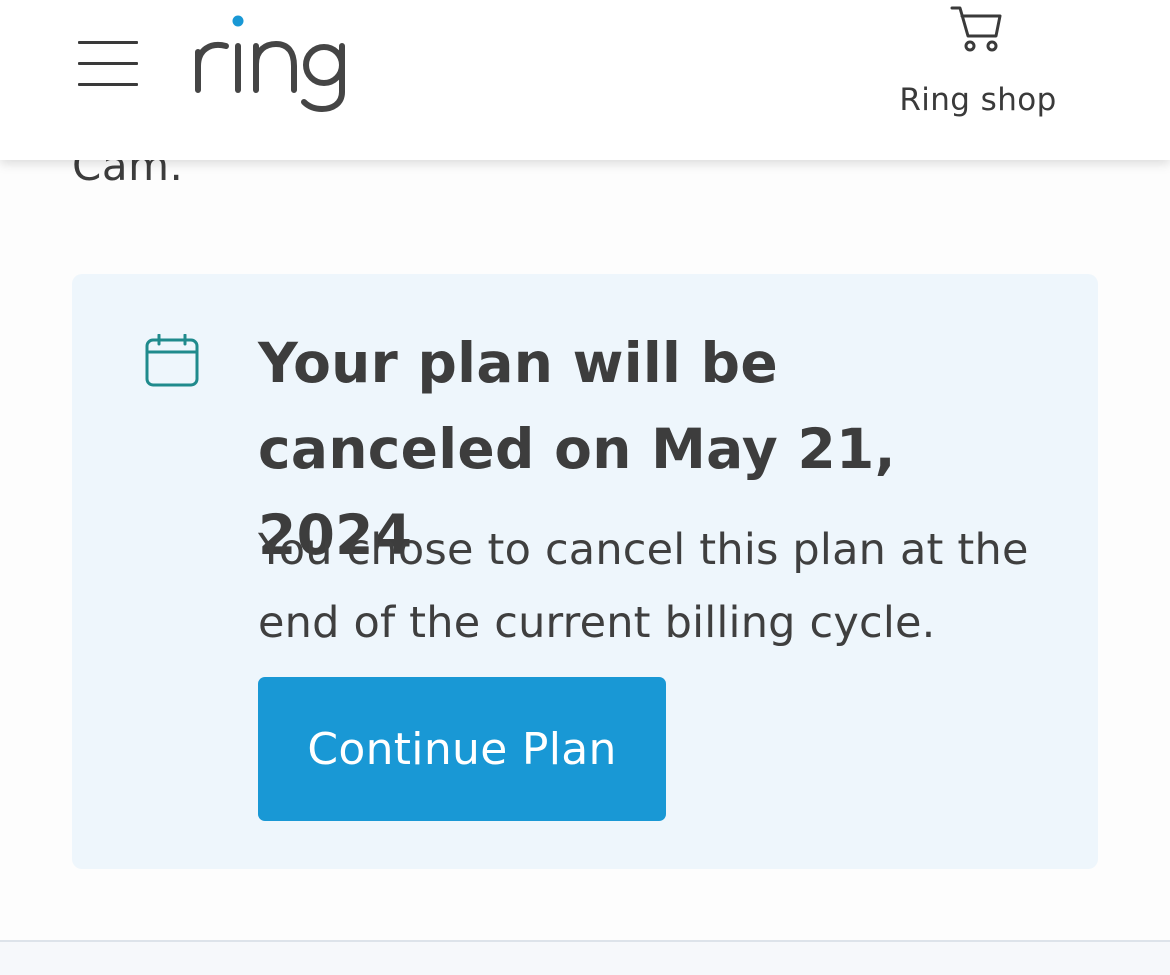 The image size is (1170, 975). Describe the element at coordinates (462, 749) in the screenshot. I see `continue-plan-button: Continue Plan` at that location.